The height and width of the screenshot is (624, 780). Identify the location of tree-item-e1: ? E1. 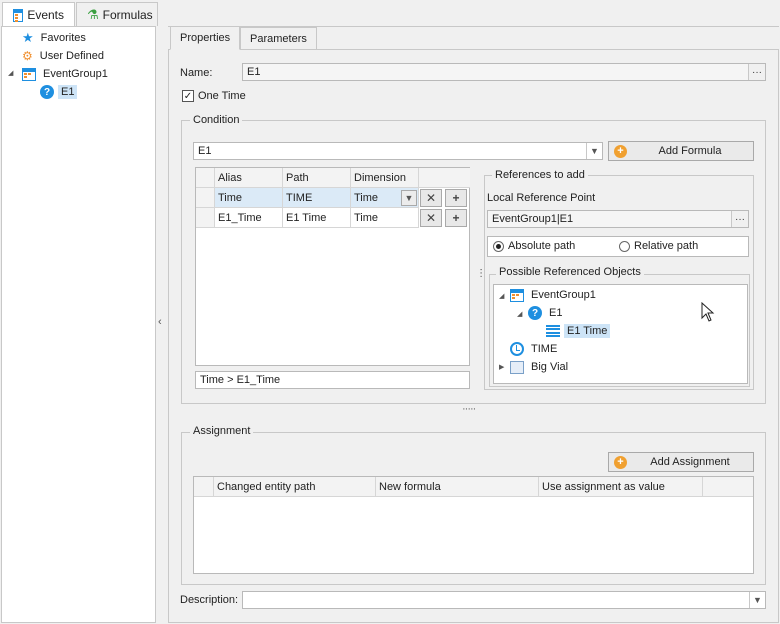
(59, 92).